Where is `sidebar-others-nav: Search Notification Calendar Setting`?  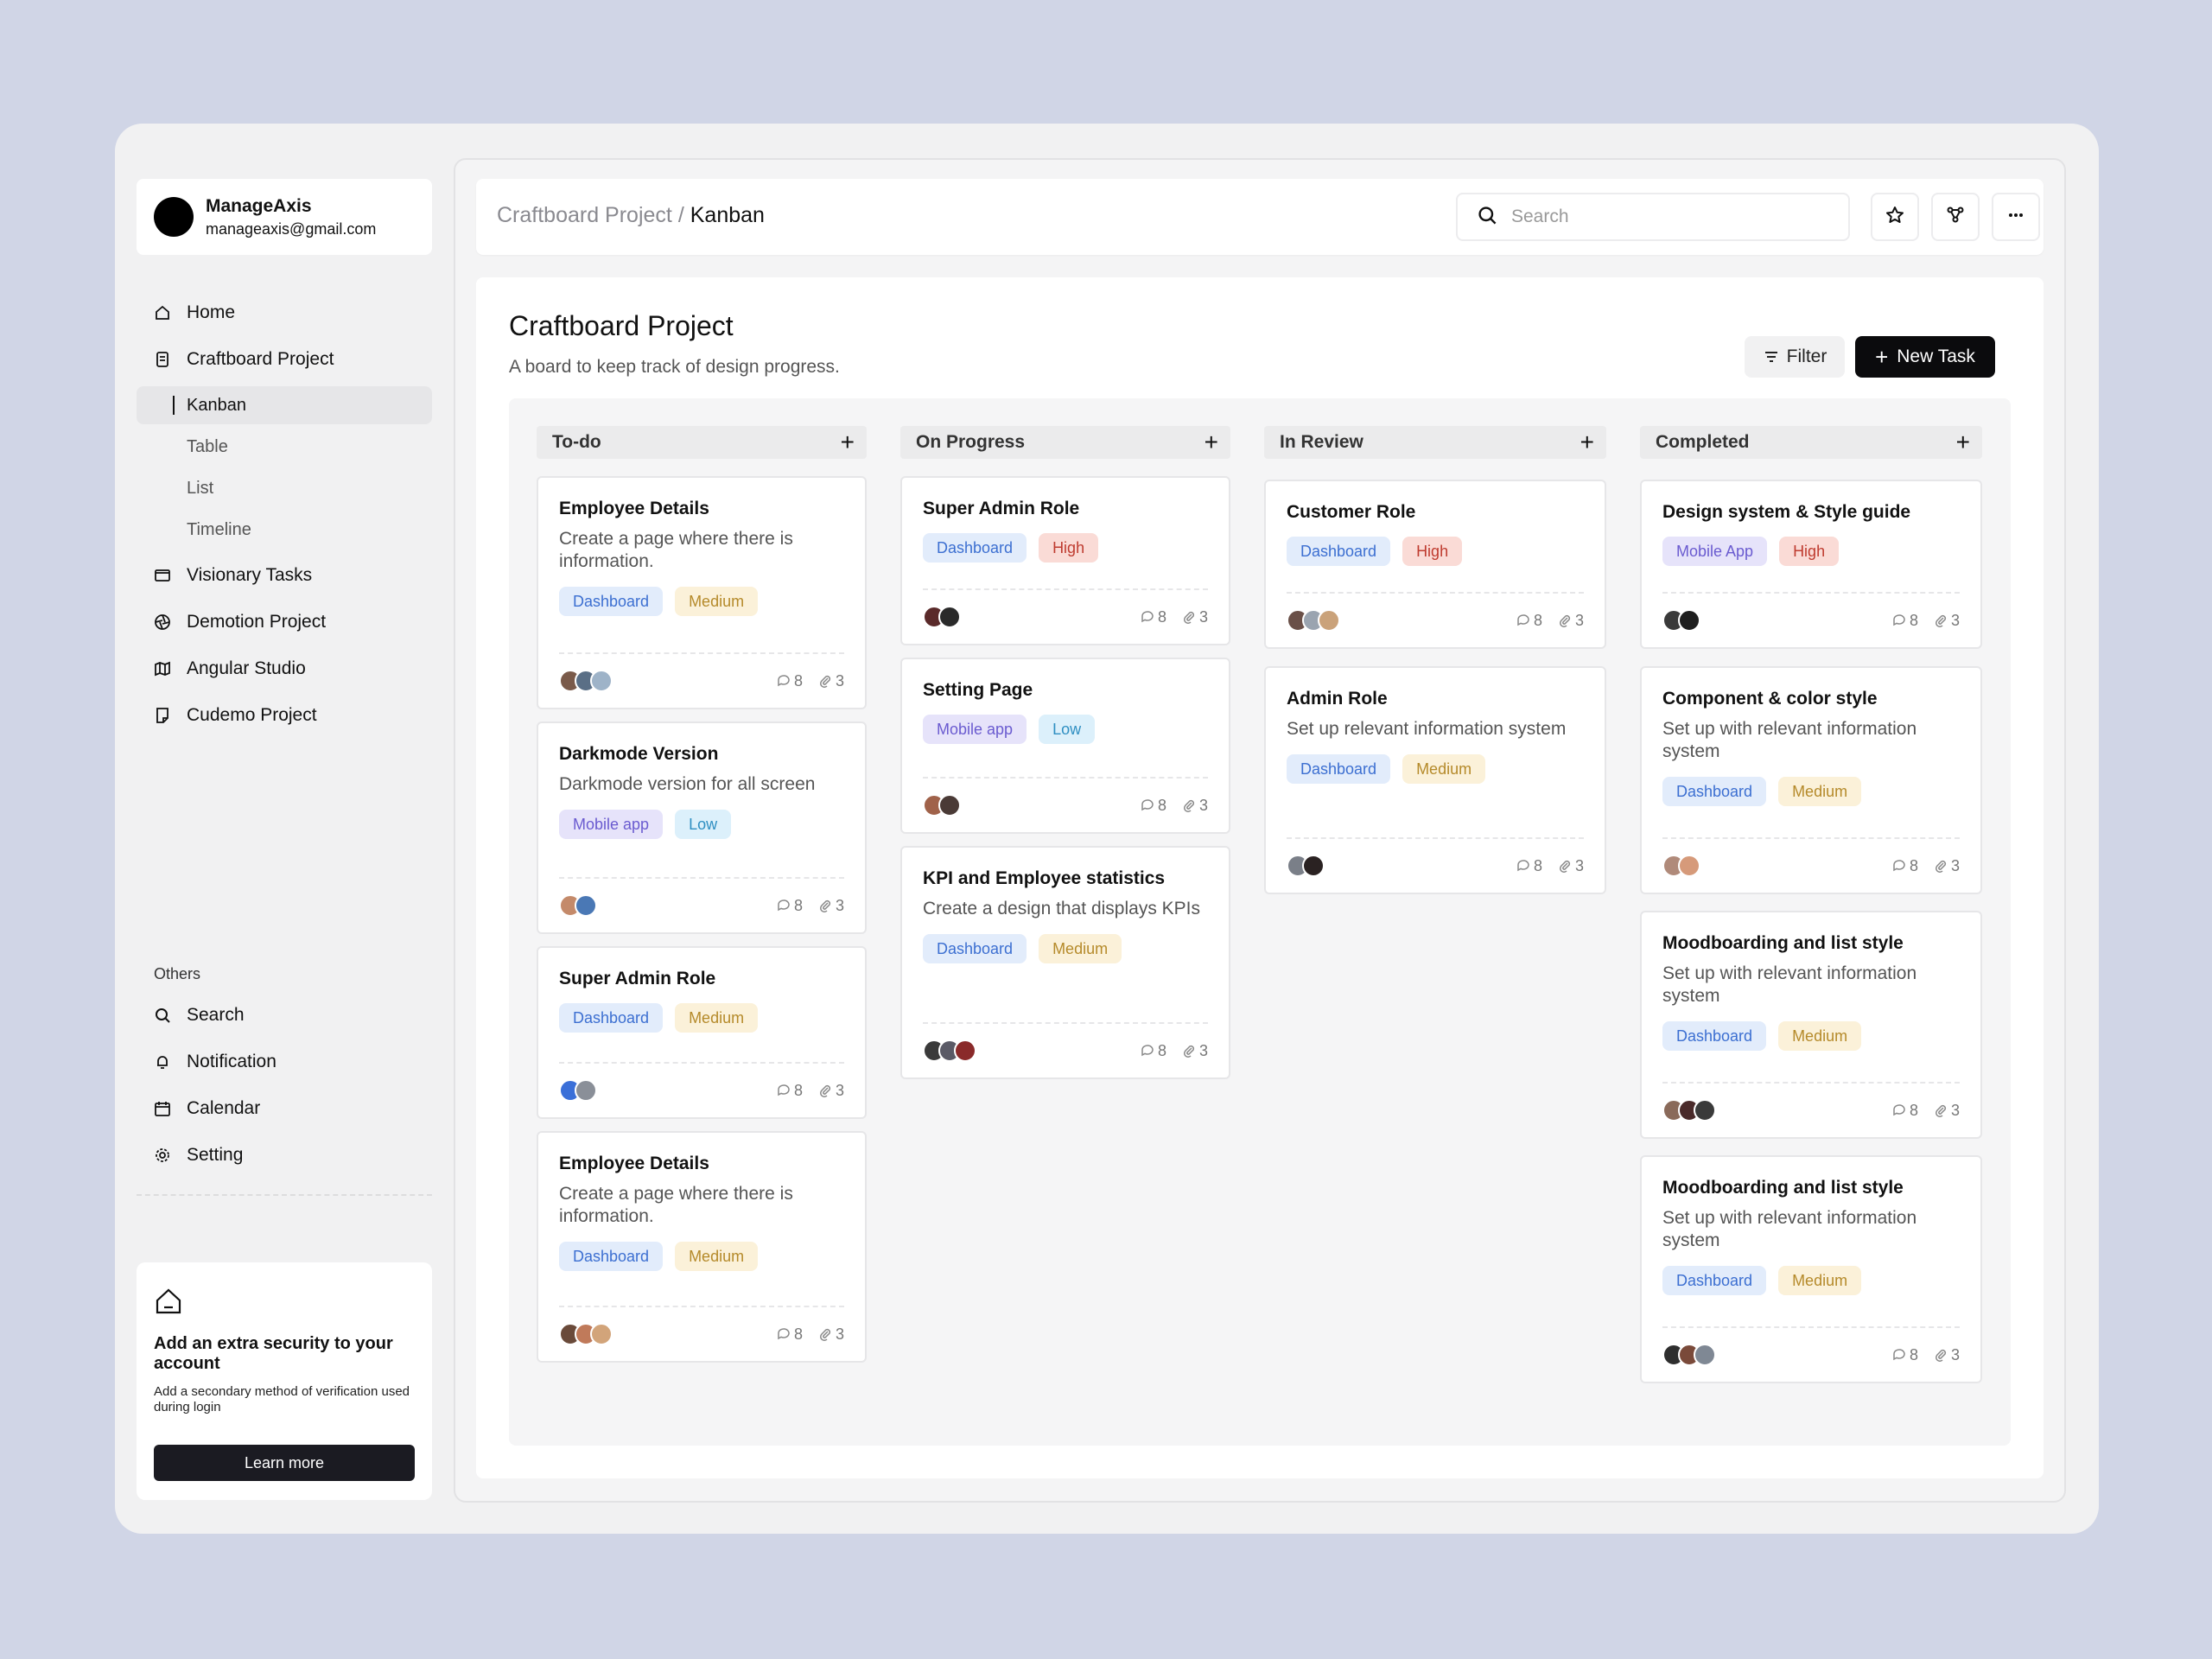 sidebar-others-nav: Search Notification Calendar Setting is located at coordinates (284, 1088).